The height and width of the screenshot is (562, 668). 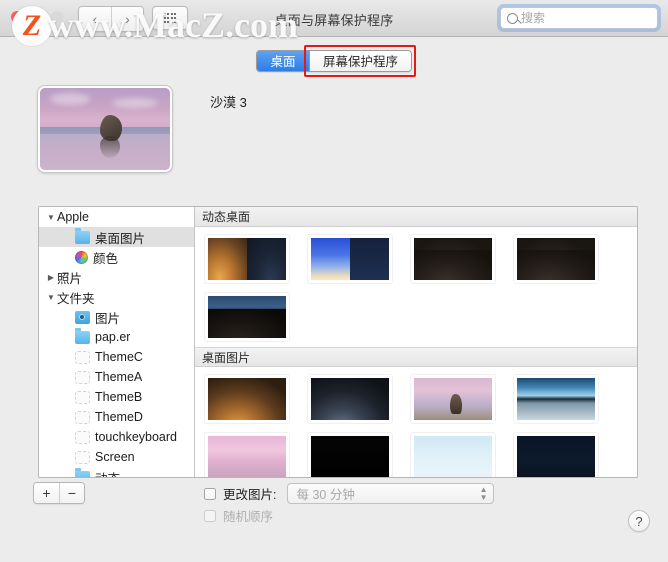 I want to click on sidebar-item-label: pap.er, so click(x=113, y=337).